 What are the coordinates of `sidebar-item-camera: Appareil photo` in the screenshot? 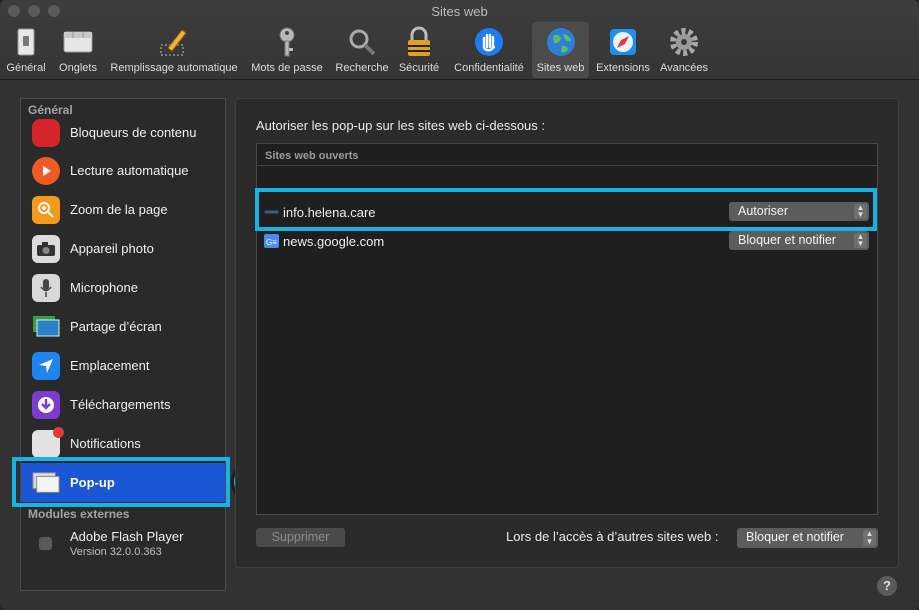 It's located at (123, 248).